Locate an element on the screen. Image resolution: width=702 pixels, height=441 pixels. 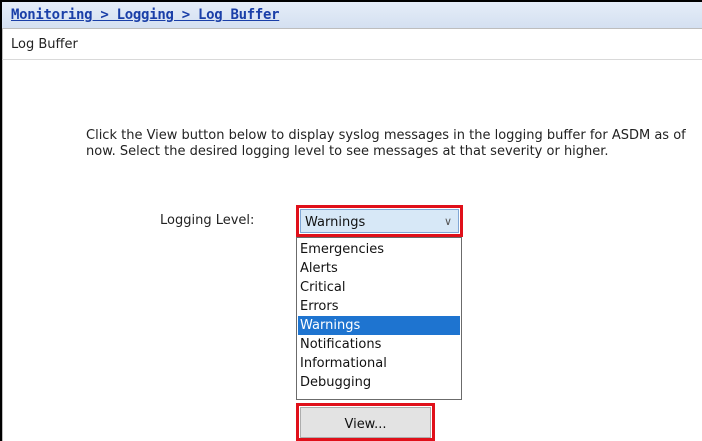
option-alerts: Alerts is located at coordinates (379, 268).